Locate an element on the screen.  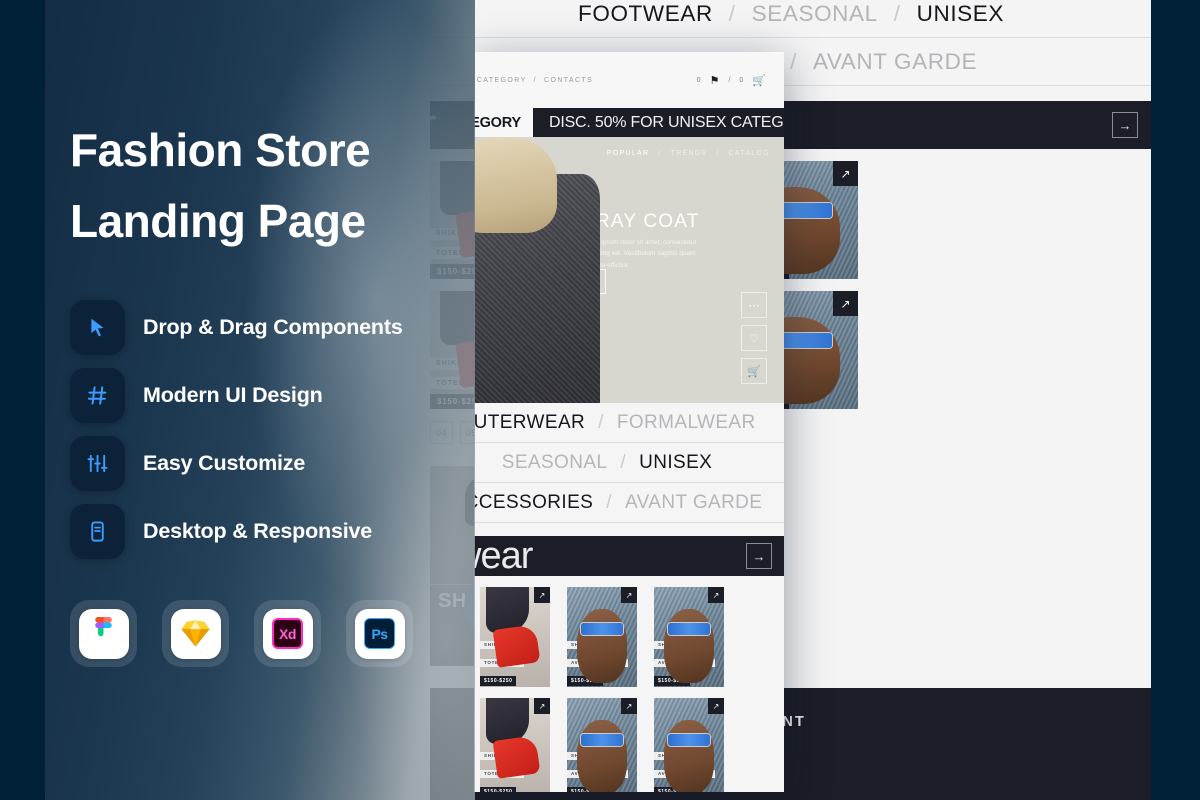
cc-cat-avant-garde: AVANT GARDE is located at coordinates (693, 503).